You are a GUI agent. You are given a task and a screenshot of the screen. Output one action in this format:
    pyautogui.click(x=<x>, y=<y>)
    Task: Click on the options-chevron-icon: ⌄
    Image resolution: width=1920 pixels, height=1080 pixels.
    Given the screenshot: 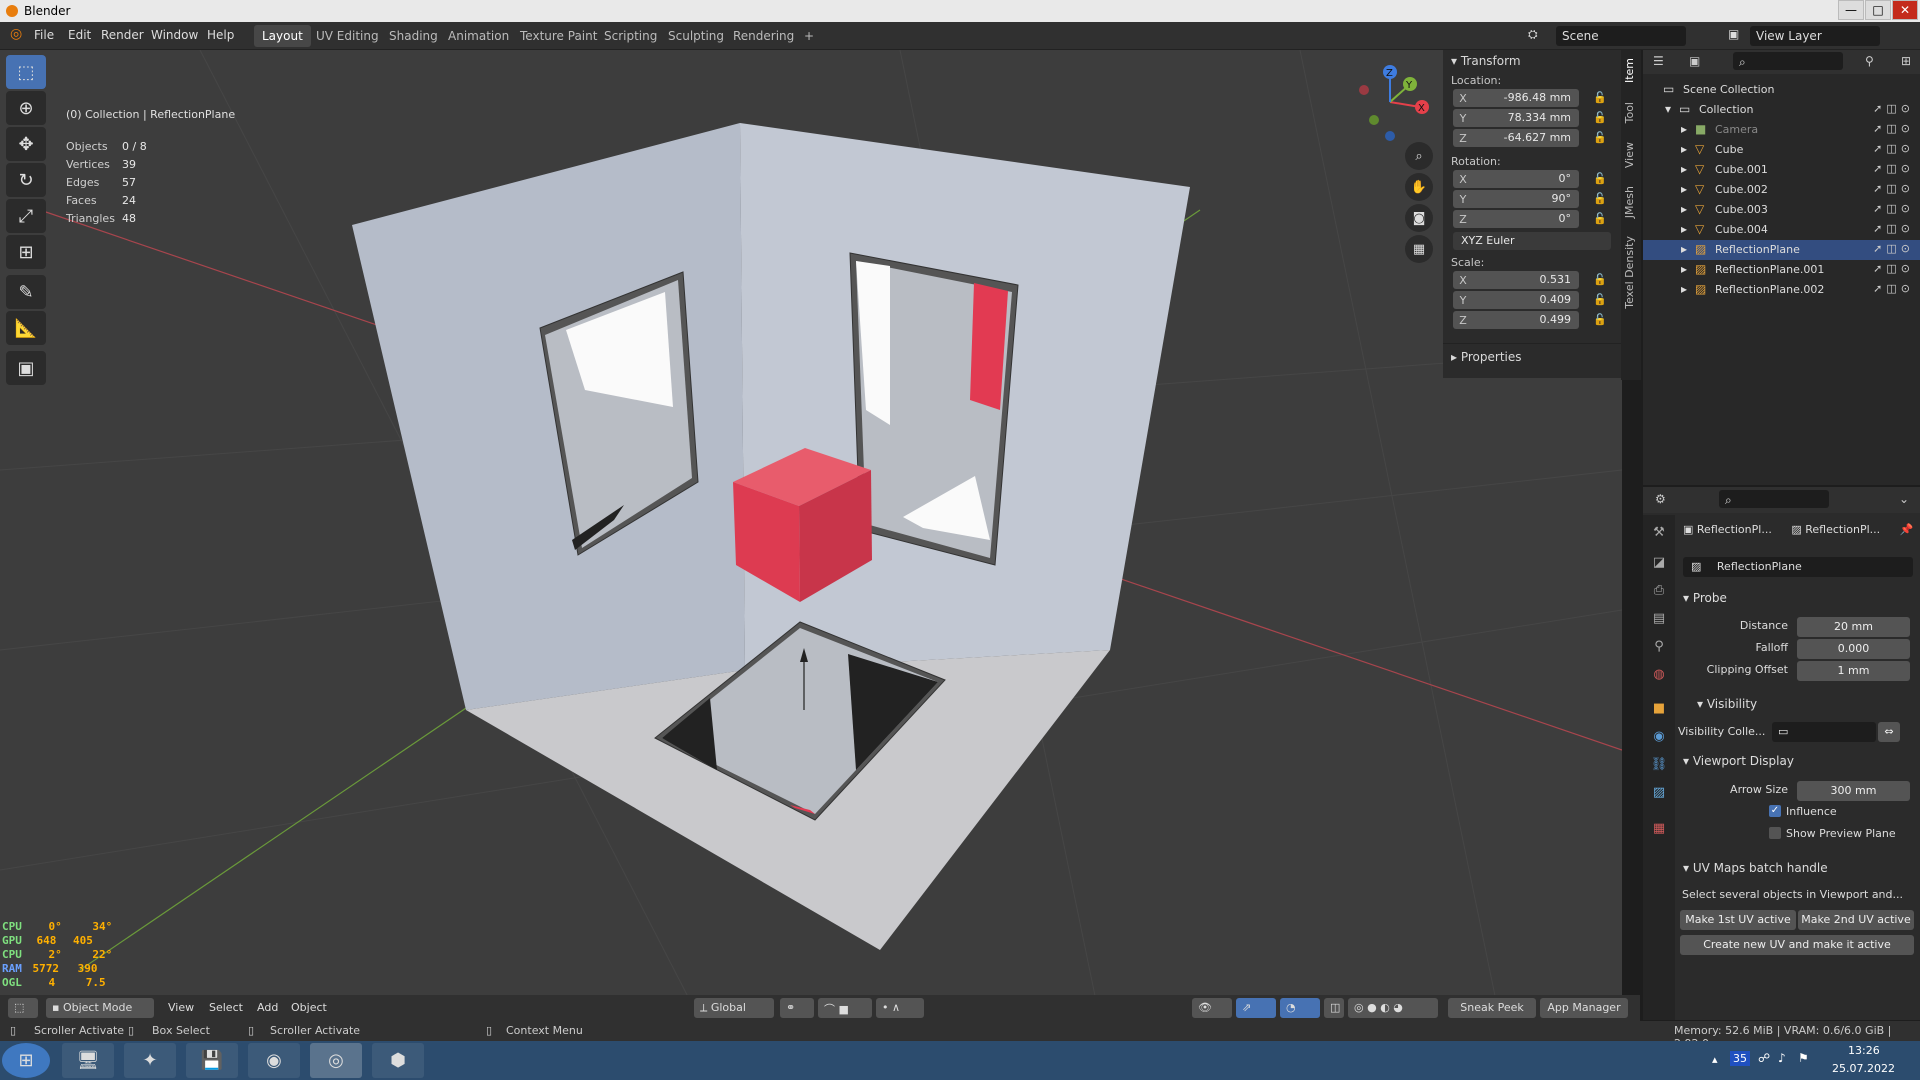 What is the action you would take?
    pyautogui.click(x=1904, y=499)
    